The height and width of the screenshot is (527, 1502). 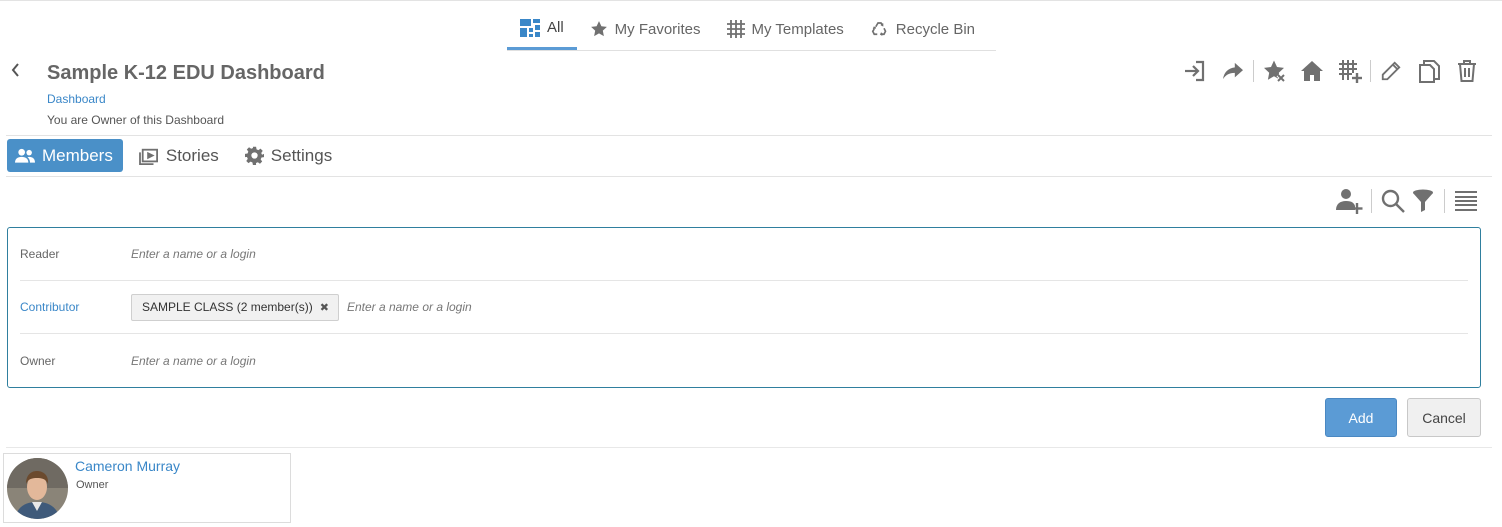 I want to click on share-icon, so click(x=1233, y=71).